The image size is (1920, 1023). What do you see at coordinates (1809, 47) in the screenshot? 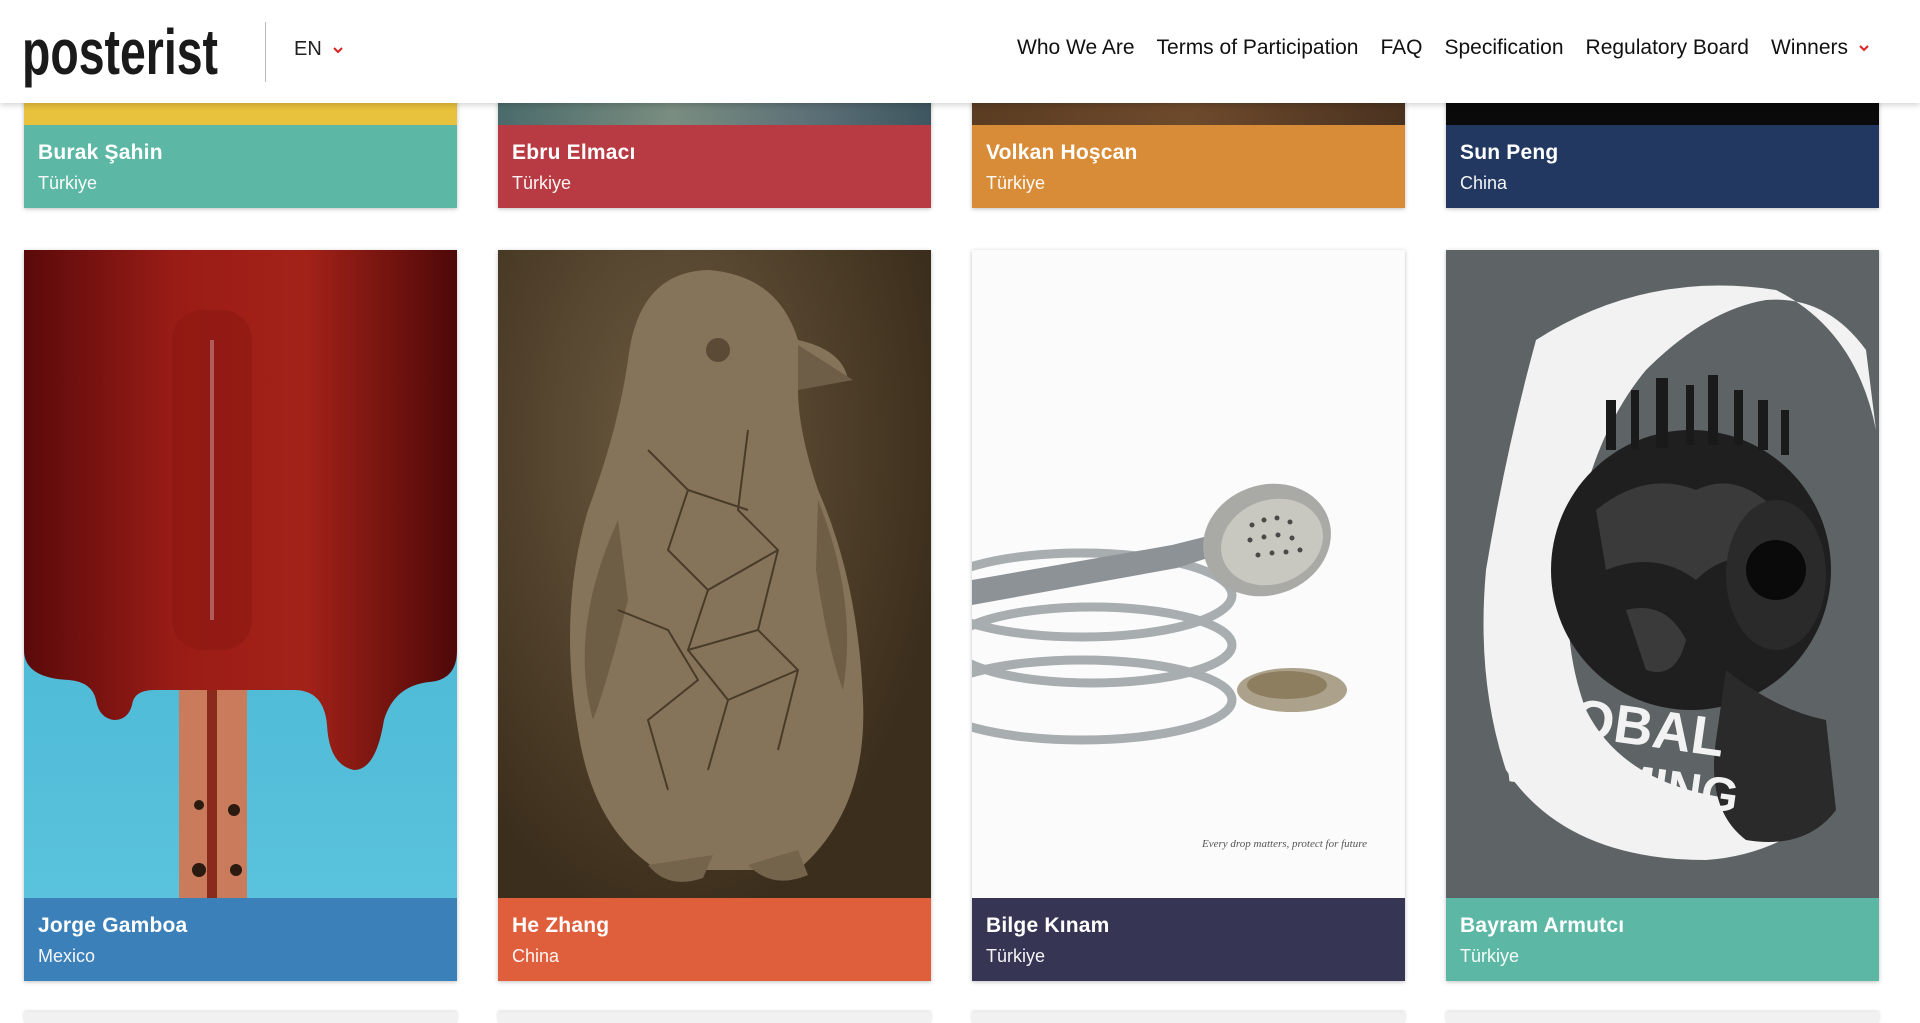
I see `nav-winners-label: Winners` at bounding box center [1809, 47].